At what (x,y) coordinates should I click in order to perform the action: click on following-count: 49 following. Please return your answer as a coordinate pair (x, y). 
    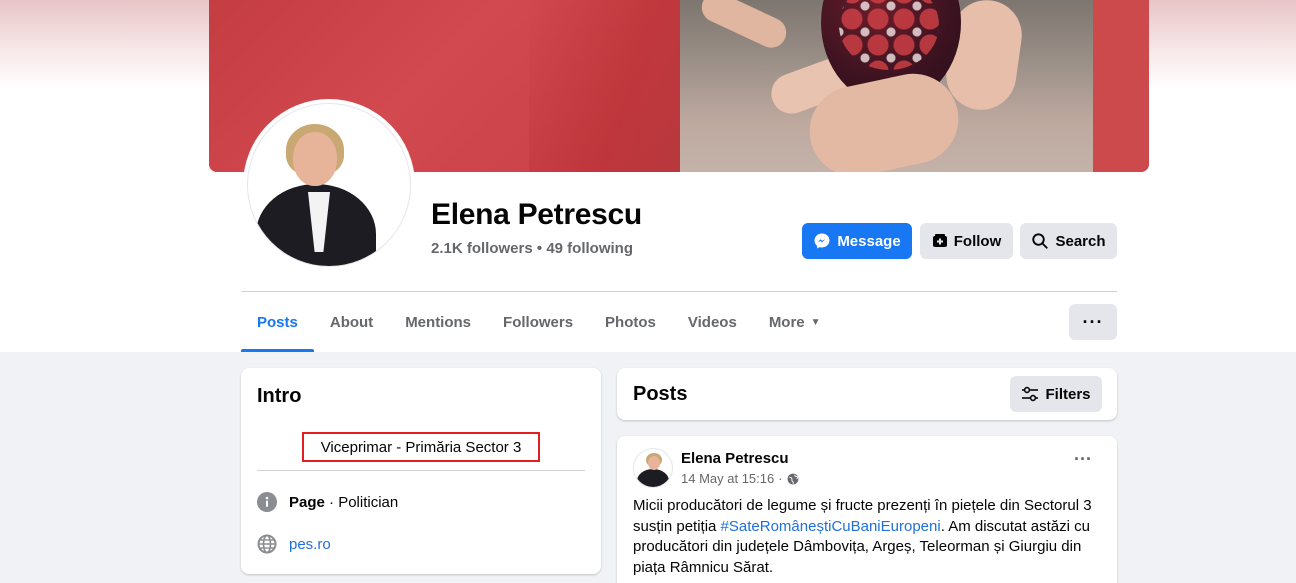
    Looking at the image, I should click on (589, 248).